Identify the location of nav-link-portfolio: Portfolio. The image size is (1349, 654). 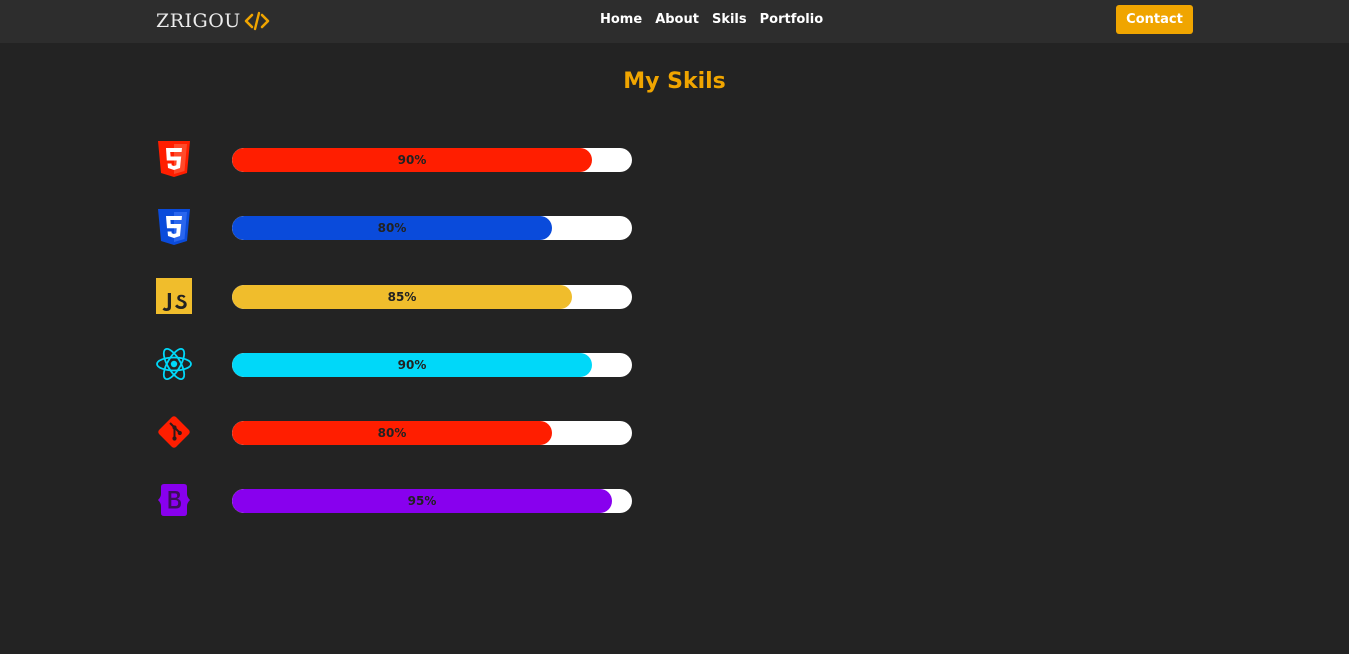
(792, 19).